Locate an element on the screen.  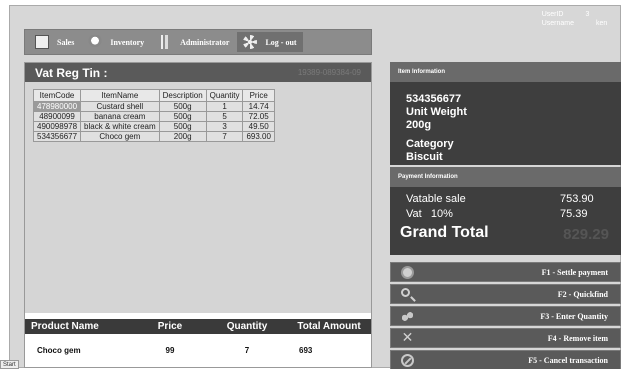
col-price: Price is located at coordinates (258, 95).